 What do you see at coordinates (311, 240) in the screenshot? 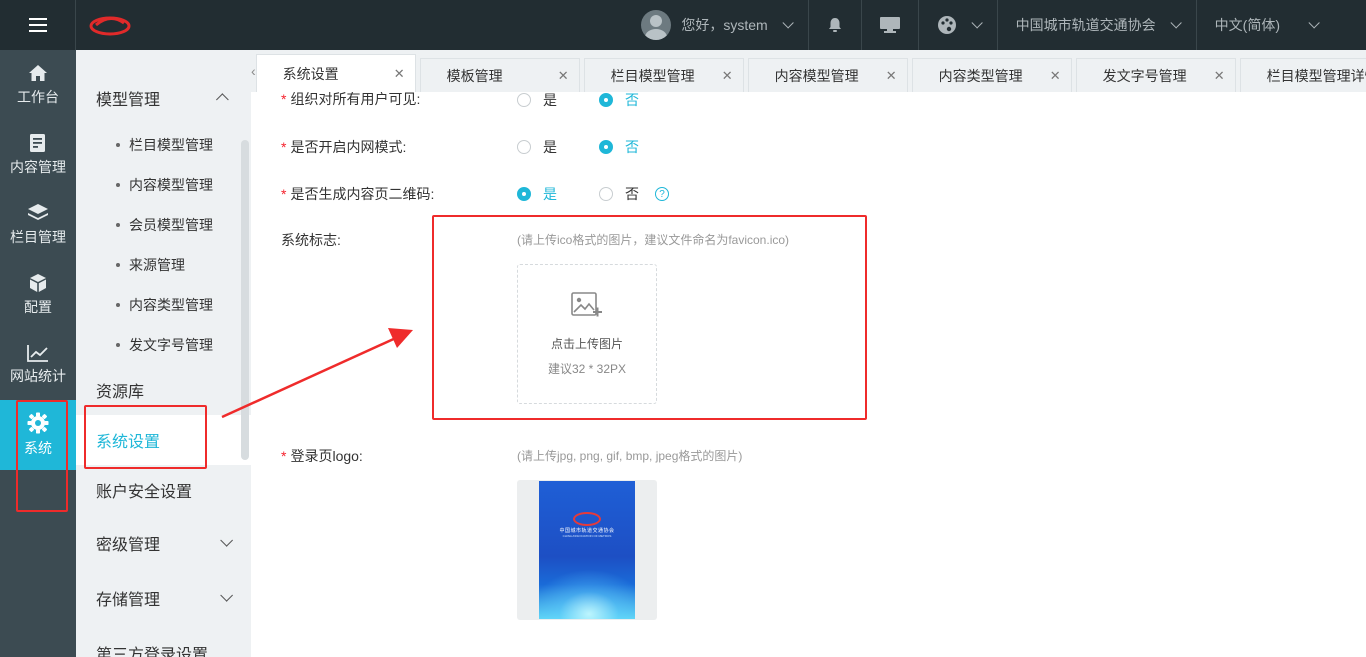
I see `field-system-logo: 系统标志:` at bounding box center [311, 240].